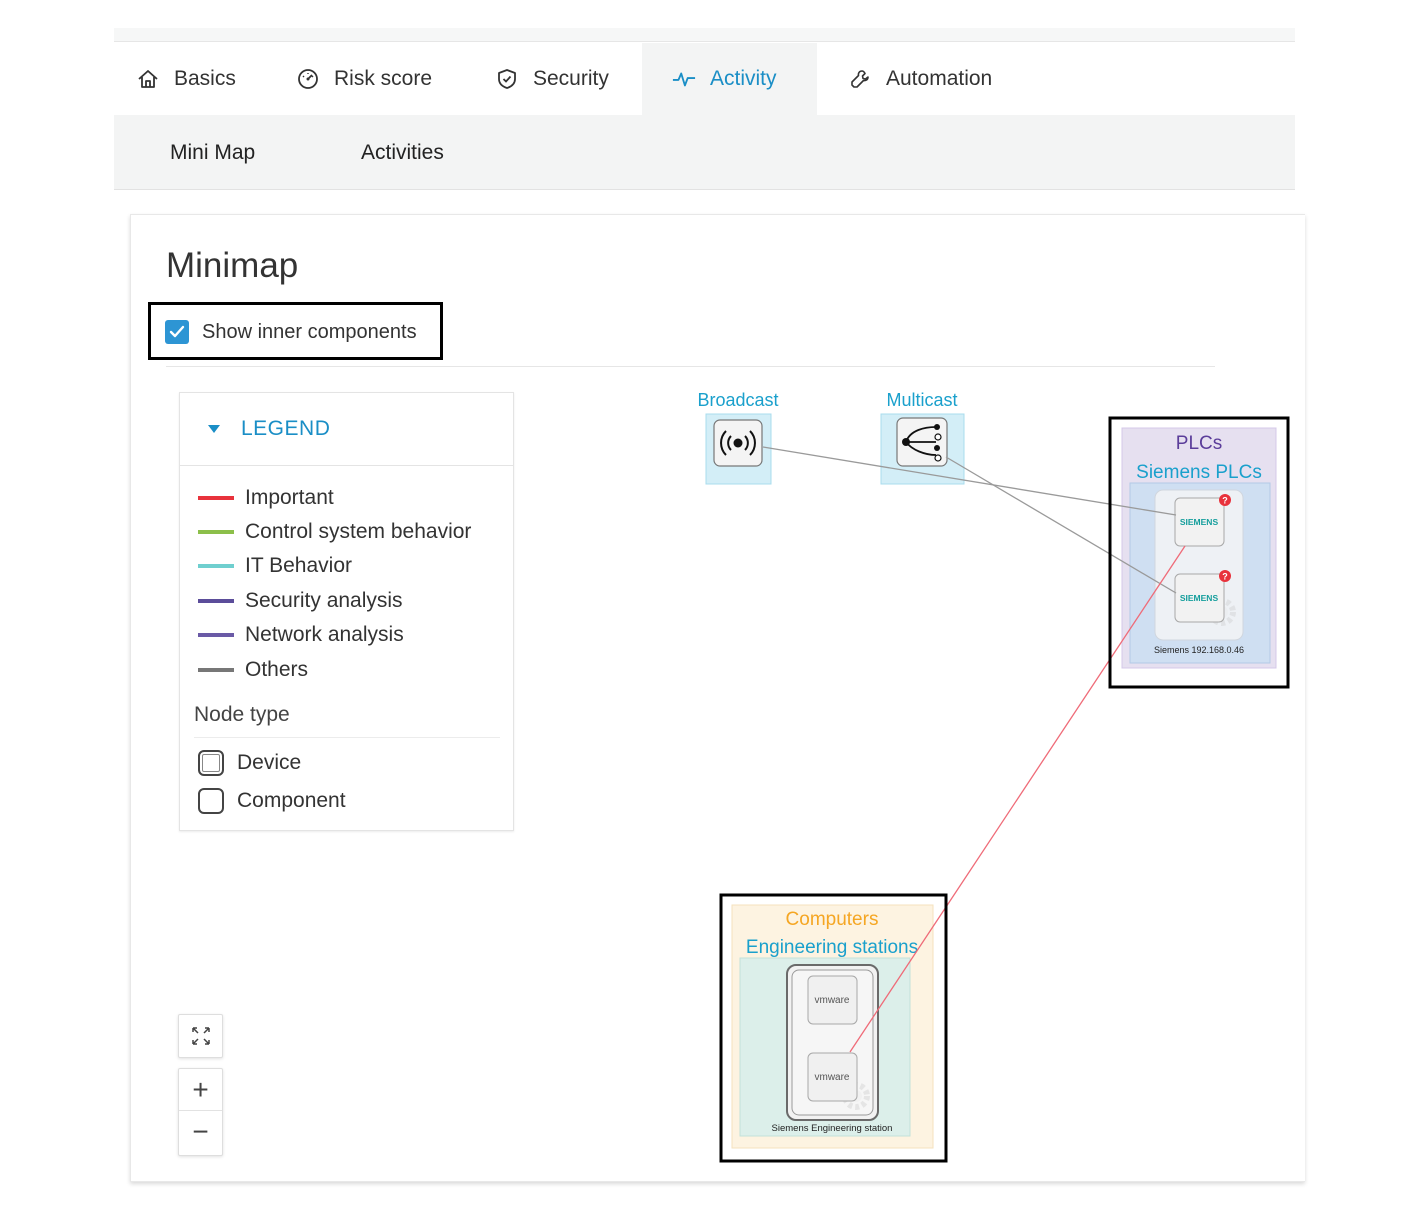  I want to click on show-inner-components-label: Show inner components, so click(309, 331).